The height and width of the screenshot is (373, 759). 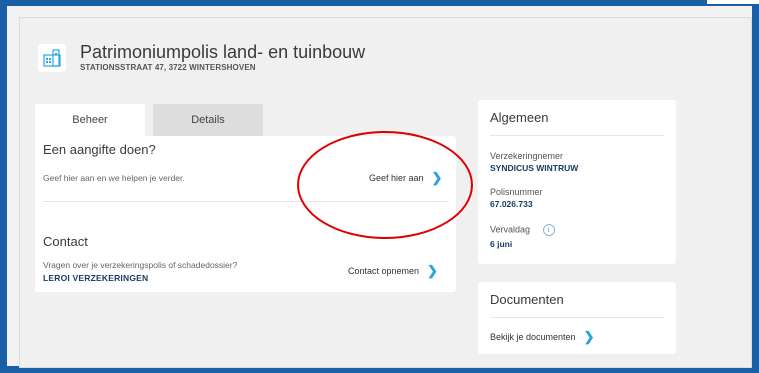 I want to click on documenten-divider, so click(x=577, y=317).